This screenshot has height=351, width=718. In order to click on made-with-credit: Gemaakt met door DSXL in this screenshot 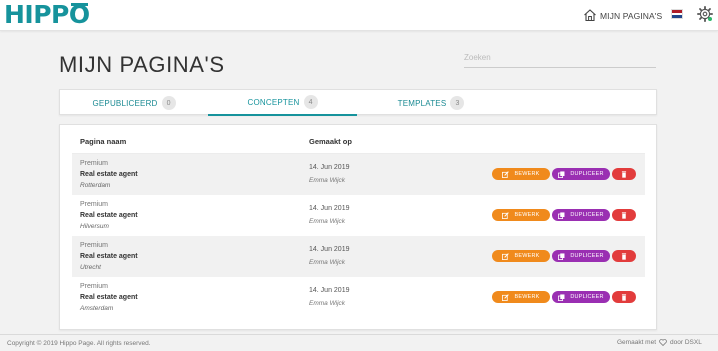, I will do `click(659, 342)`.